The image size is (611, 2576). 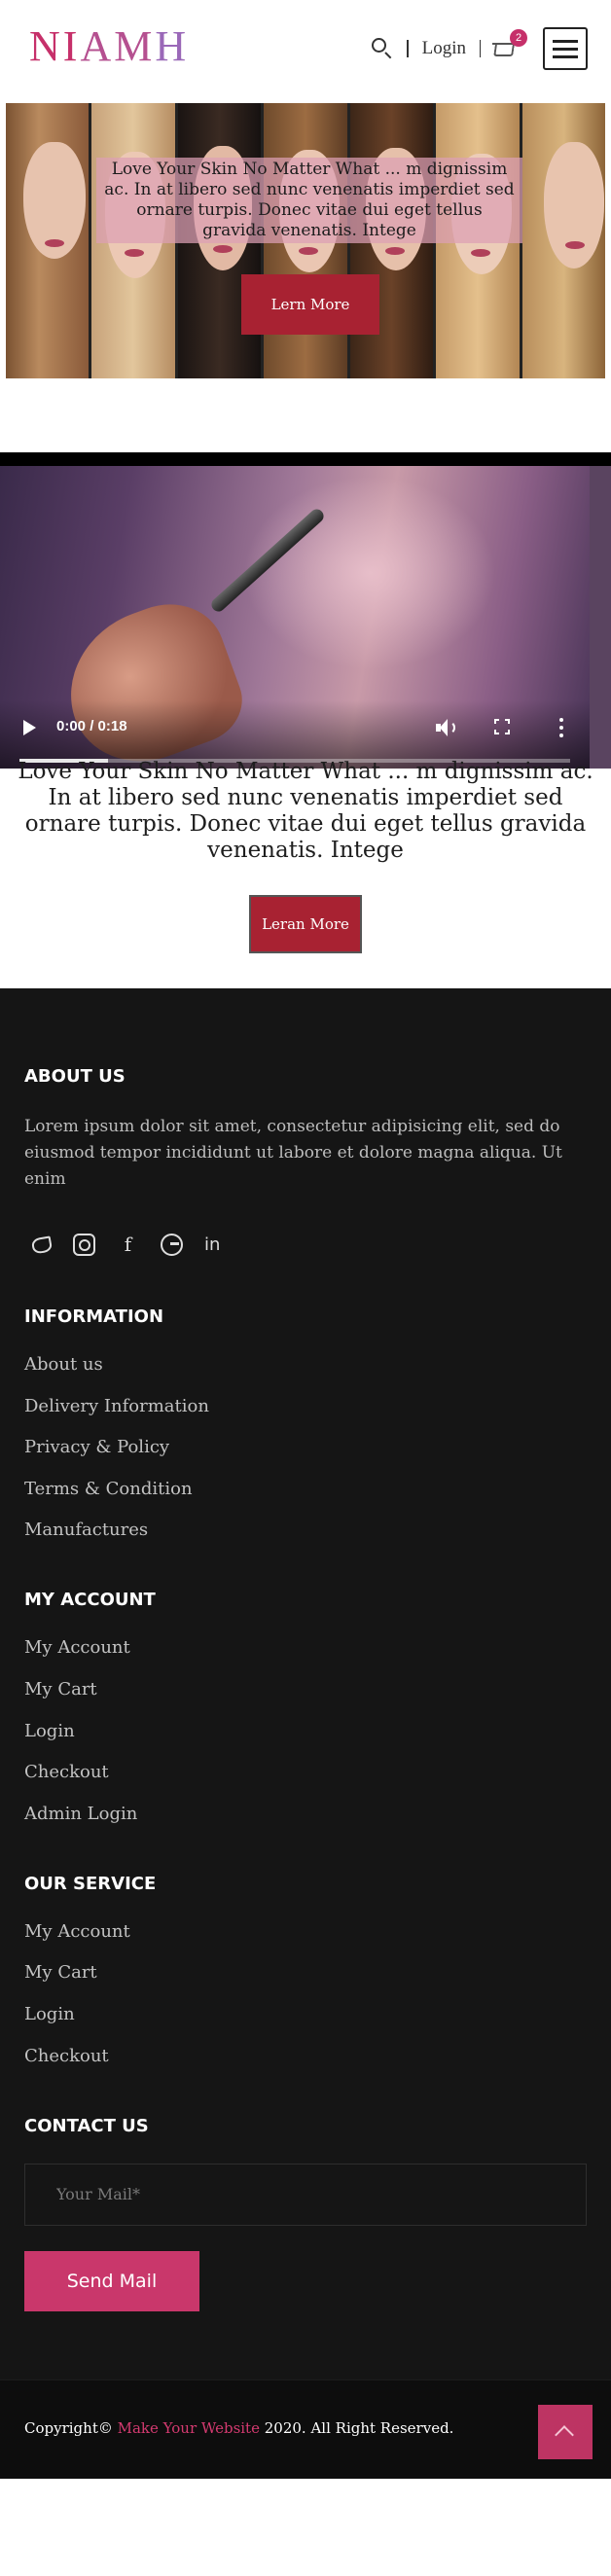 I want to click on service-link-checkout: Checkout, so click(x=305, y=2056).